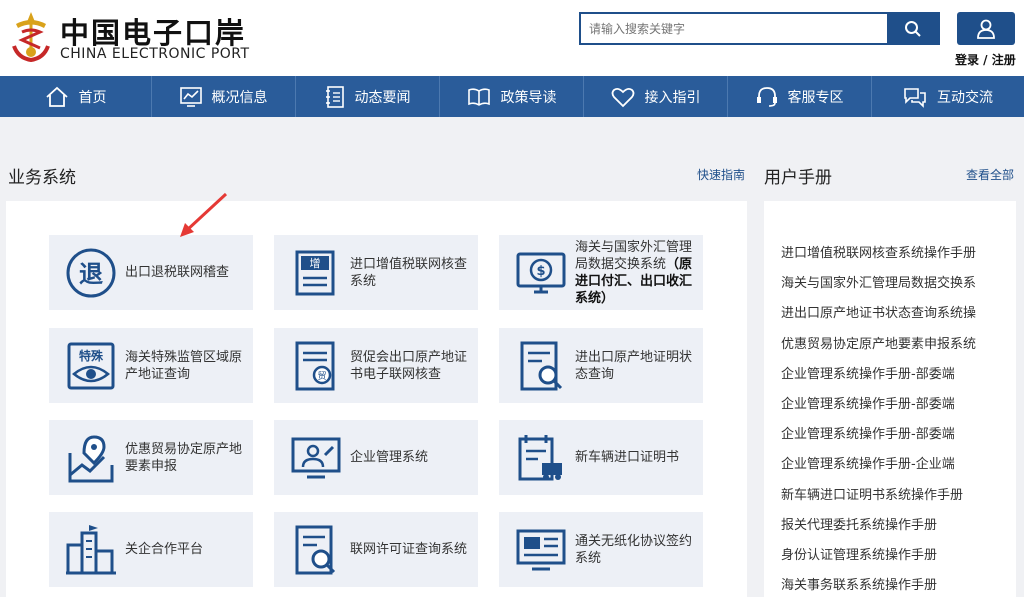 Image resolution: width=1024 pixels, height=597 pixels. I want to click on view-all-link: 查看全部, so click(990, 174).